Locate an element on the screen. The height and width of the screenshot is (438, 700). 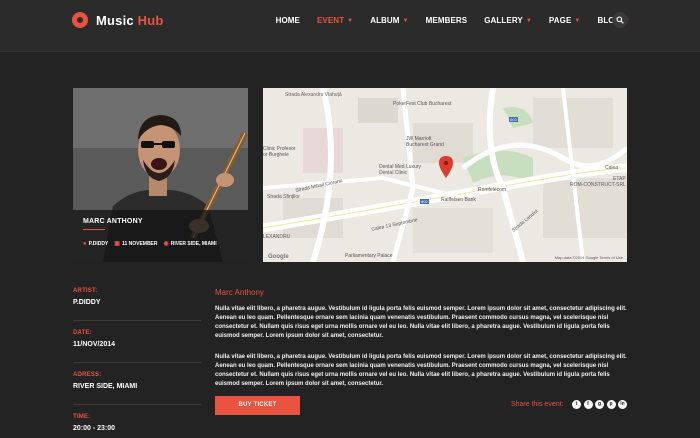
map-label: Parliamentary Palace is located at coordinates (369, 256).